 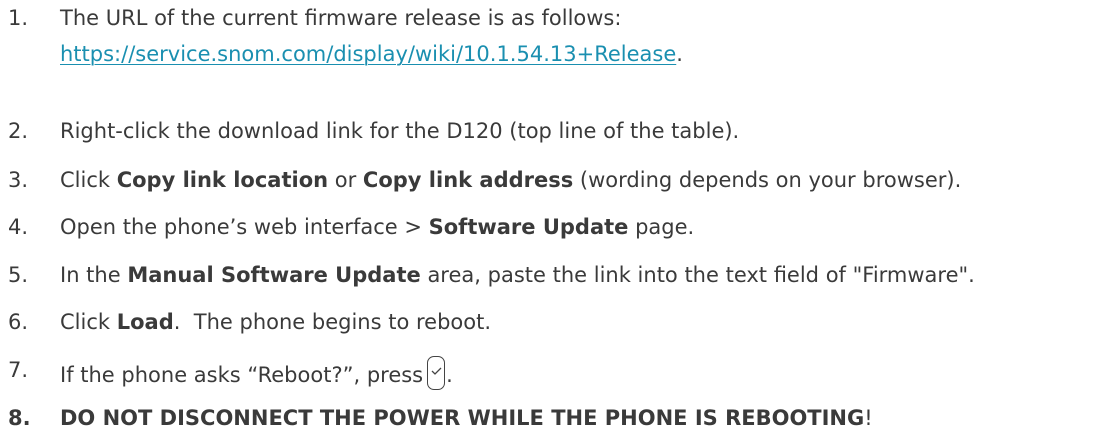 What do you see at coordinates (222, 180) in the screenshot?
I see `copy-link-location-label: Copy link location` at bounding box center [222, 180].